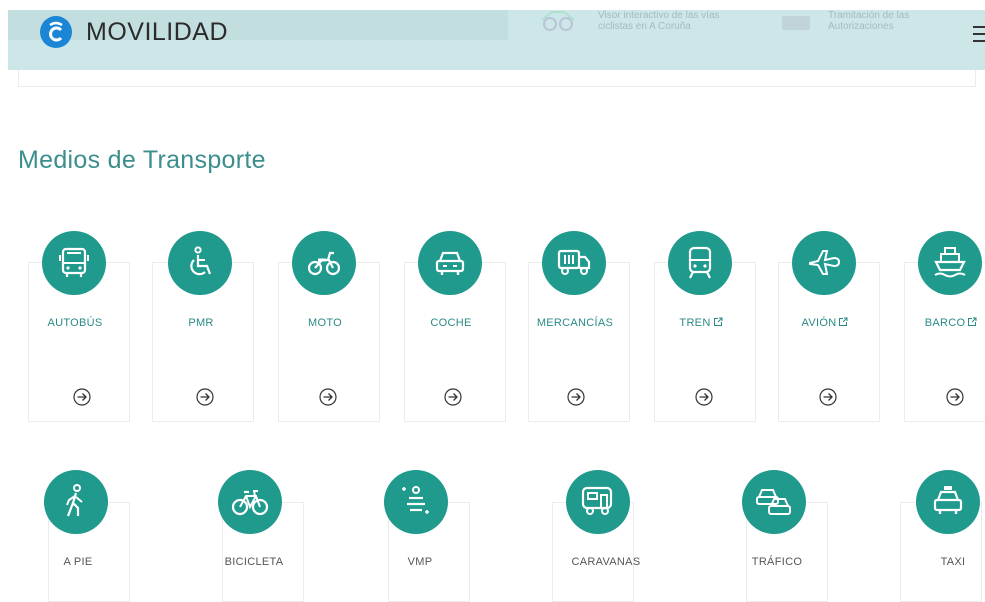 This screenshot has height=602, width=985. I want to click on car-icon, so click(450, 263).